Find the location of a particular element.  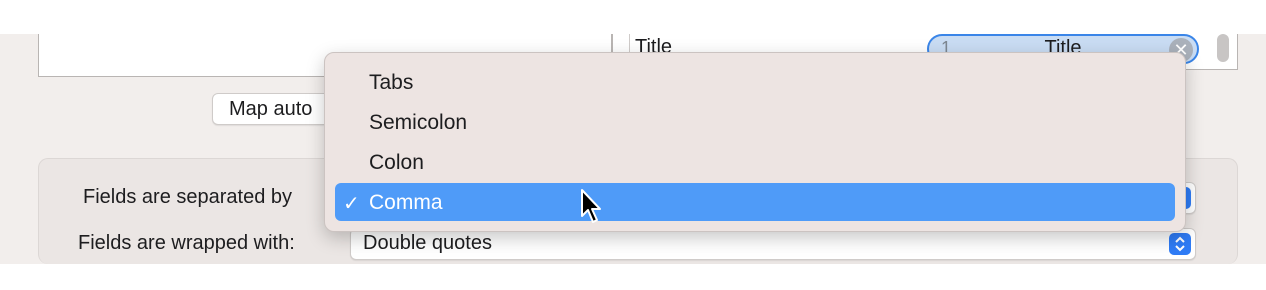

menu-item-label: Colon is located at coordinates (396, 162).